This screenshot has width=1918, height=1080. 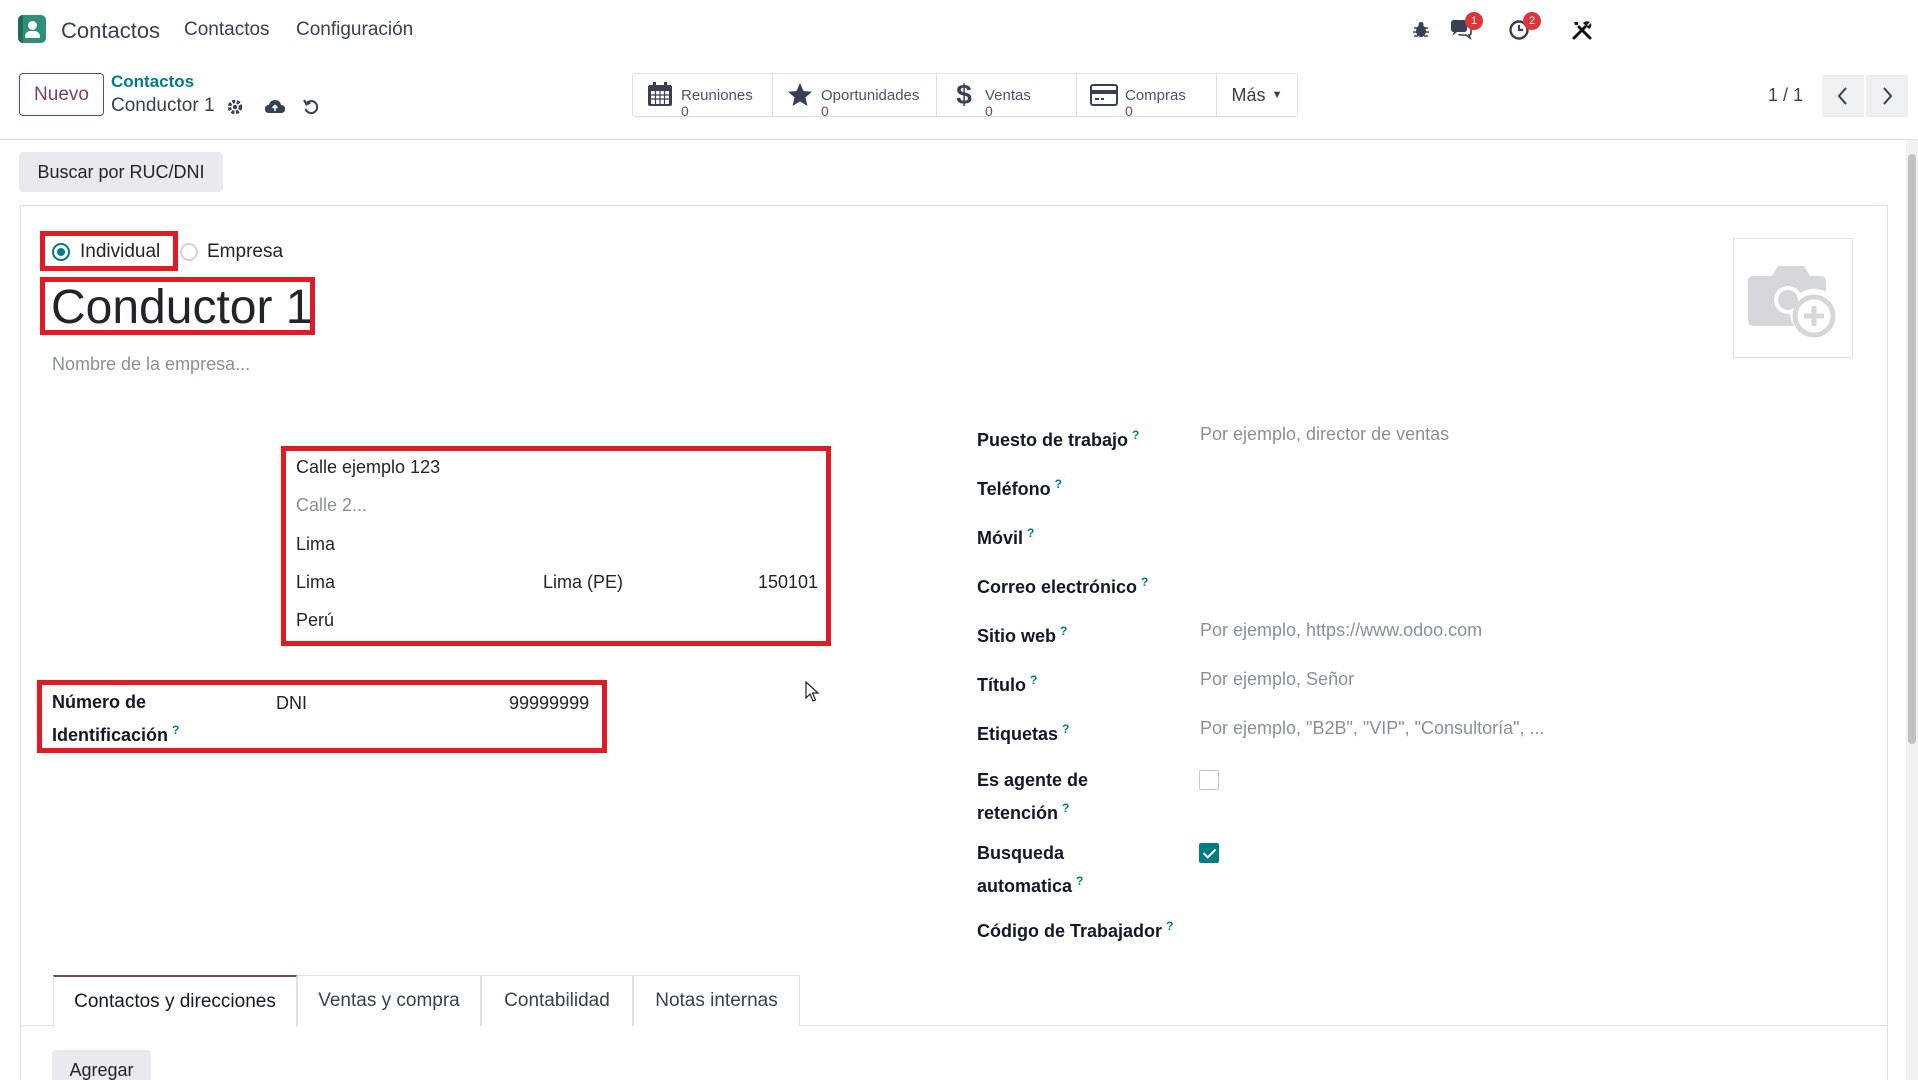 I want to click on website-label: Sitio web?, so click(x=1022, y=633).